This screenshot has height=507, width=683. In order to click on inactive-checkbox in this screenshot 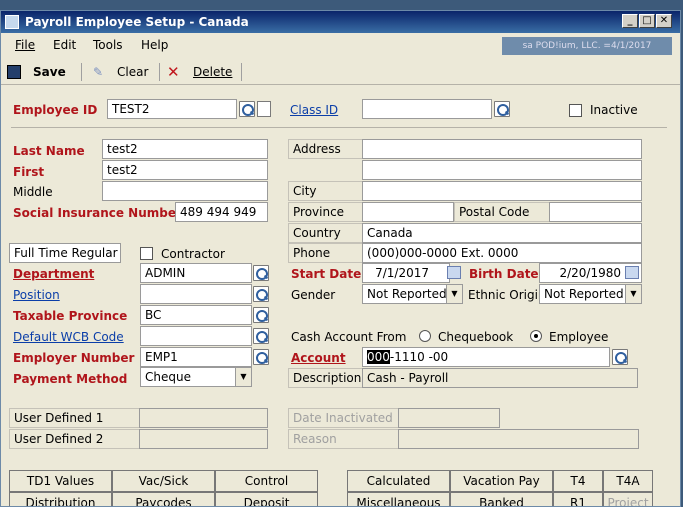, I will do `click(575, 110)`.